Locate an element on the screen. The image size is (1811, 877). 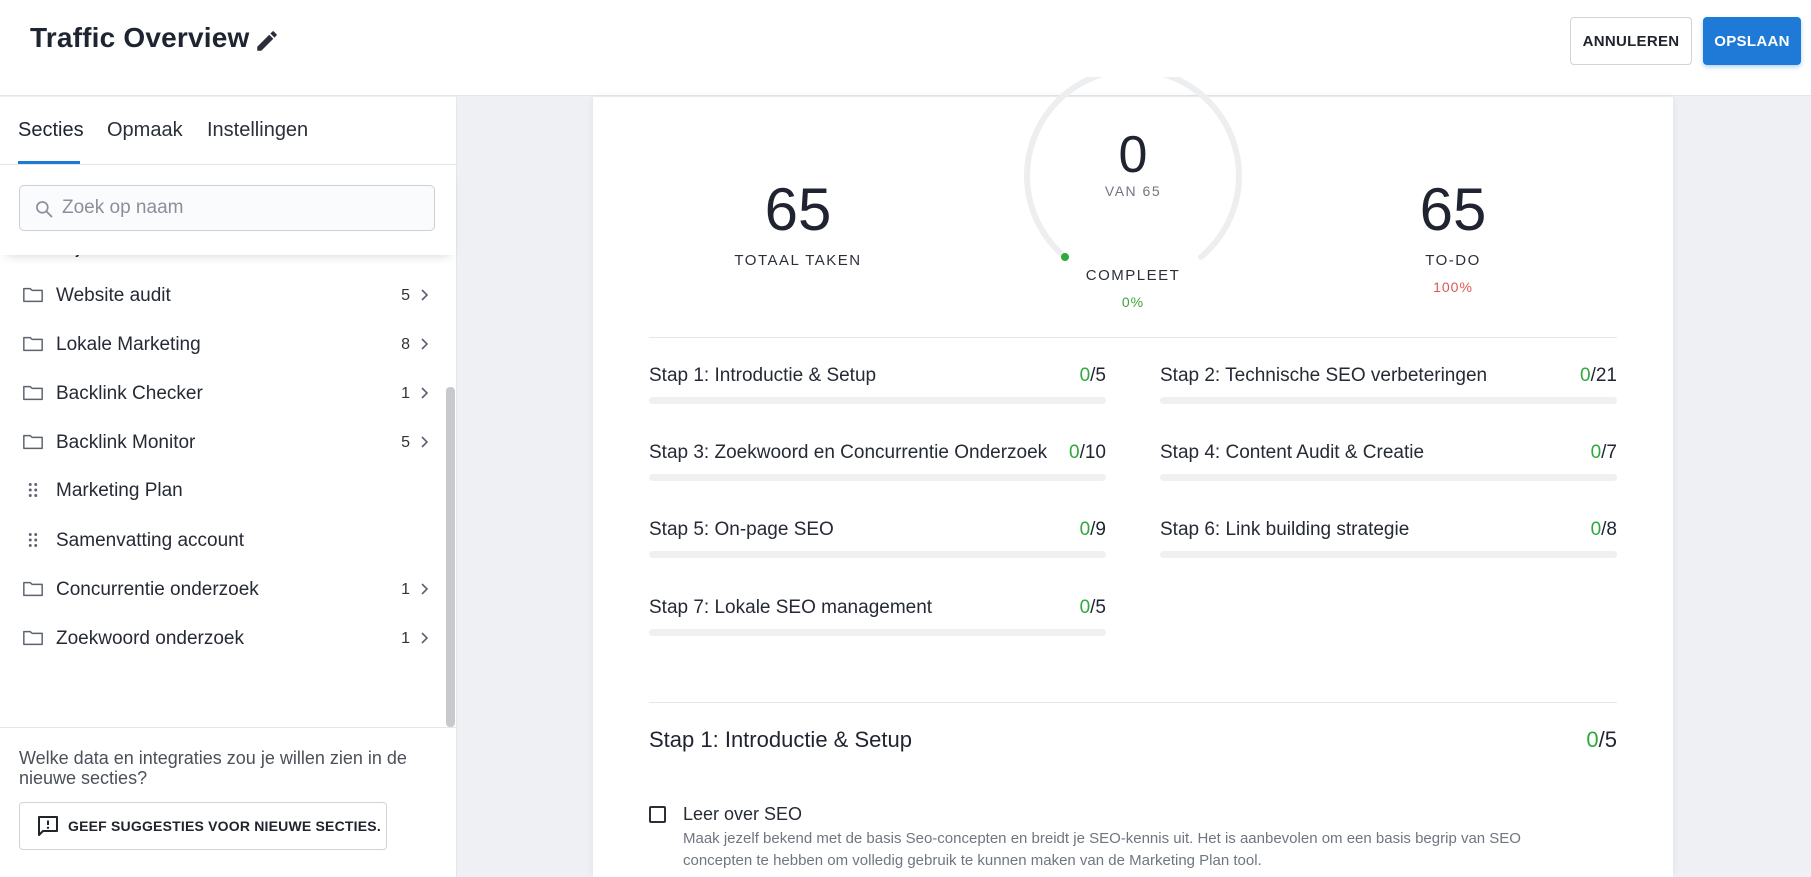
step-label: Stap 5: On-page SEO is located at coordinates (741, 529).